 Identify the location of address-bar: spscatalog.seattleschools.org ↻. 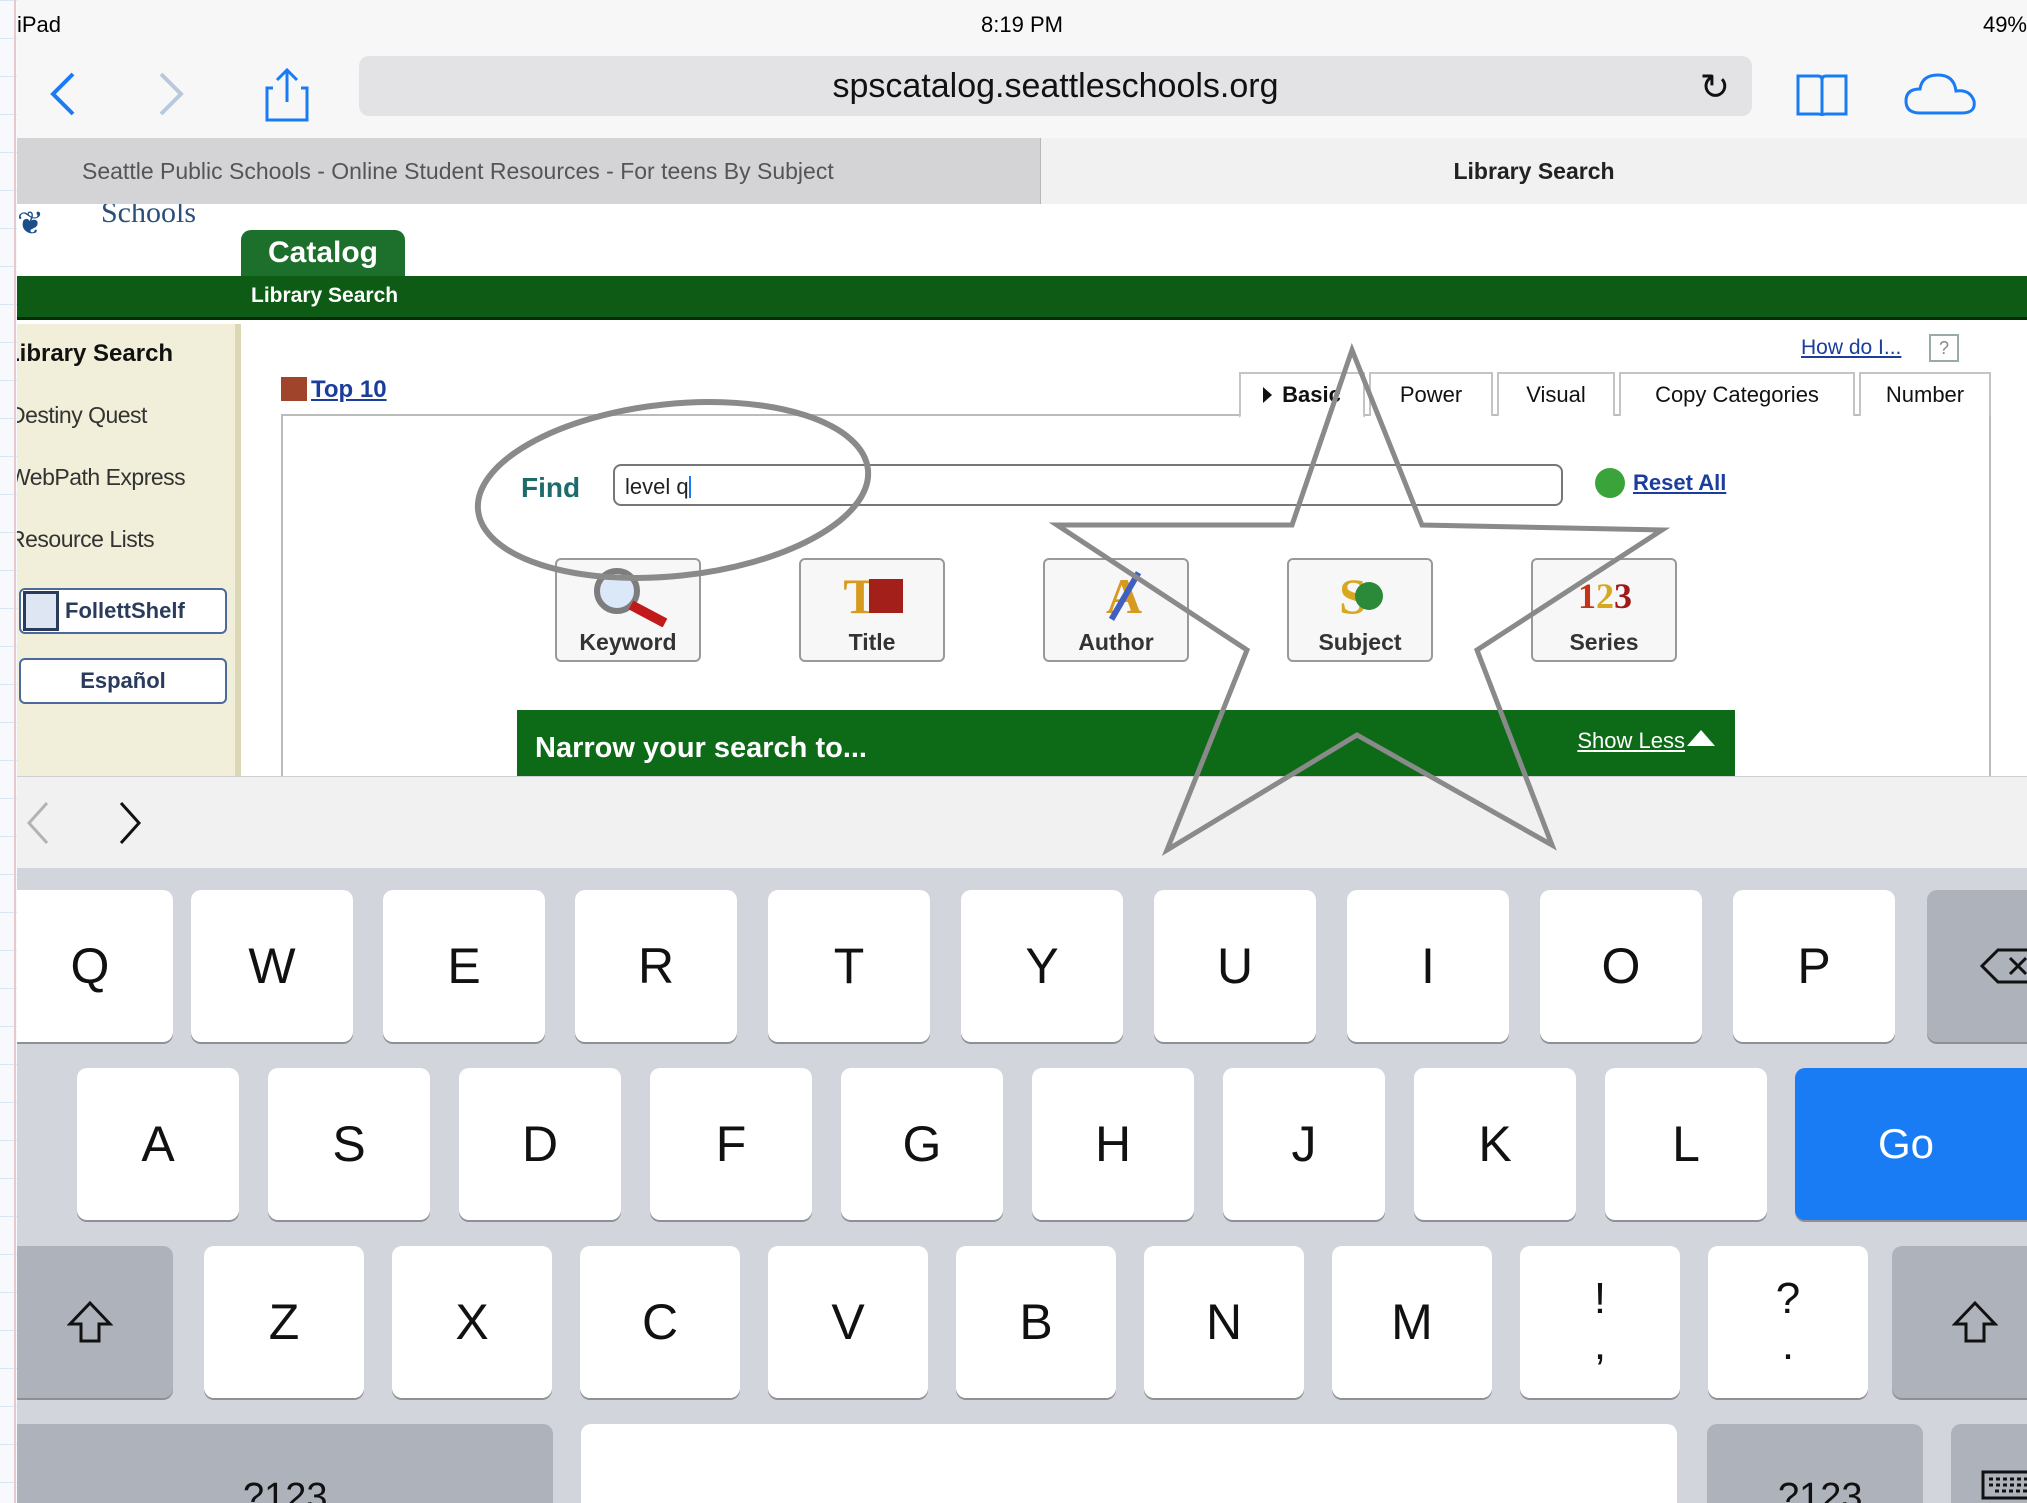
(1055, 86).